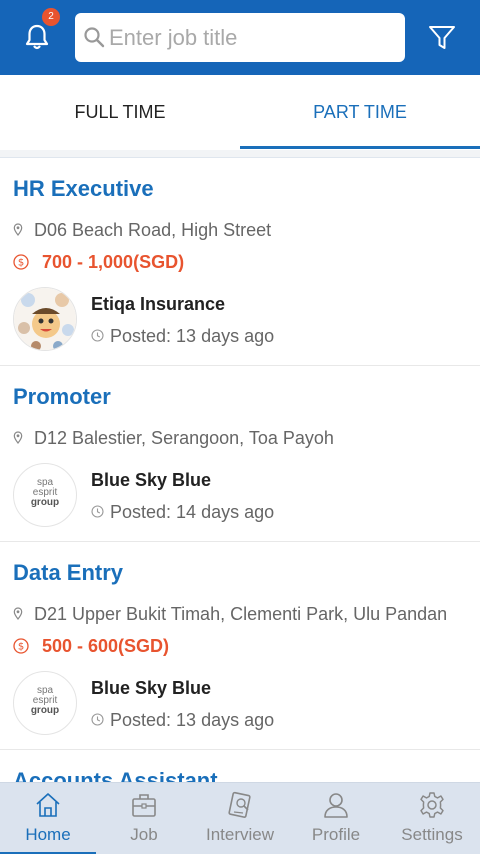 The height and width of the screenshot is (854, 480). What do you see at coordinates (158, 304) in the screenshot?
I see `company-name: Etiqa Insurance` at bounding box center [158, 304].